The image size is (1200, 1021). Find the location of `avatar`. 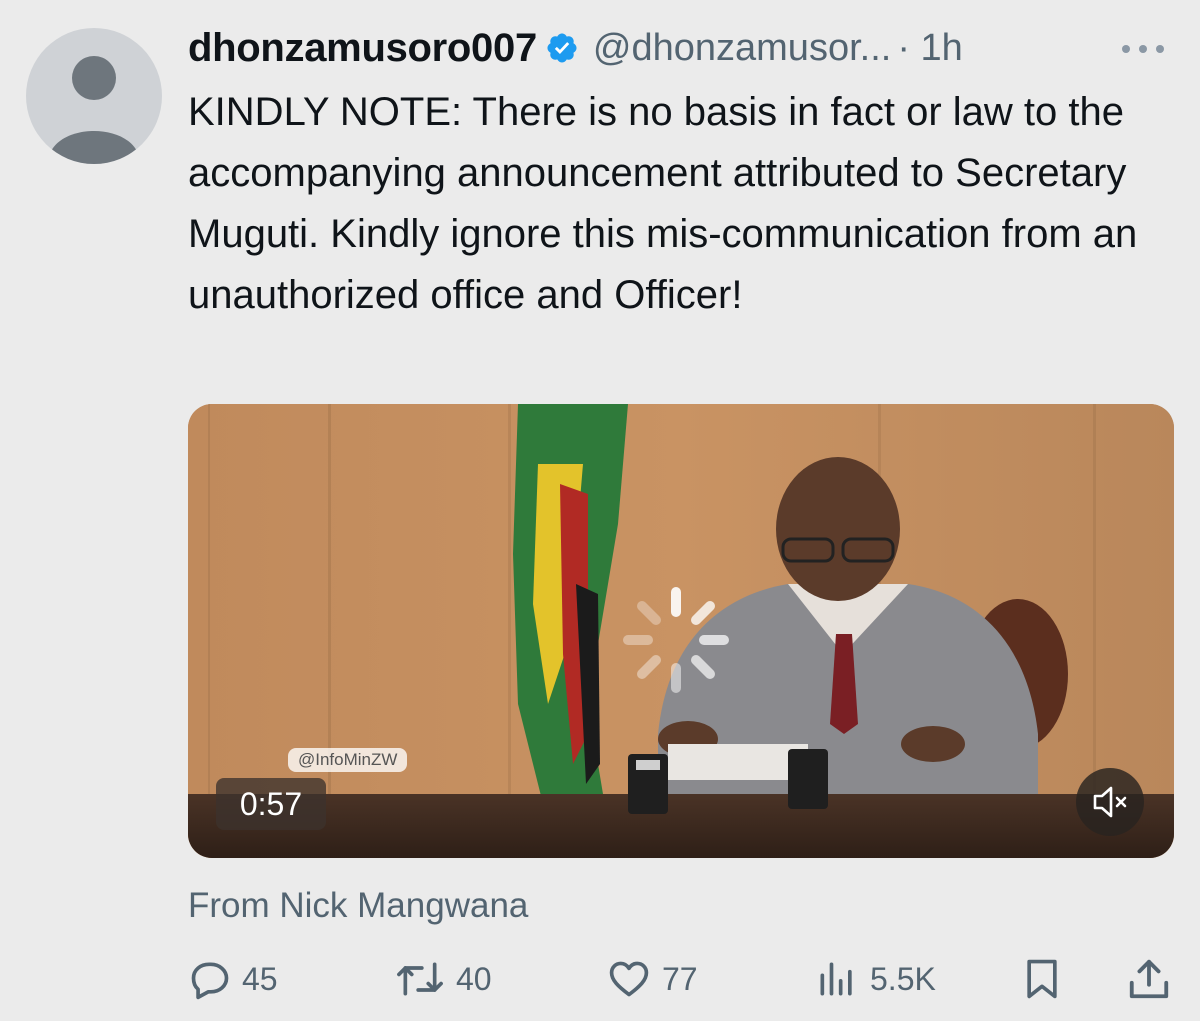

avatar is located at coordinates (94, 96).